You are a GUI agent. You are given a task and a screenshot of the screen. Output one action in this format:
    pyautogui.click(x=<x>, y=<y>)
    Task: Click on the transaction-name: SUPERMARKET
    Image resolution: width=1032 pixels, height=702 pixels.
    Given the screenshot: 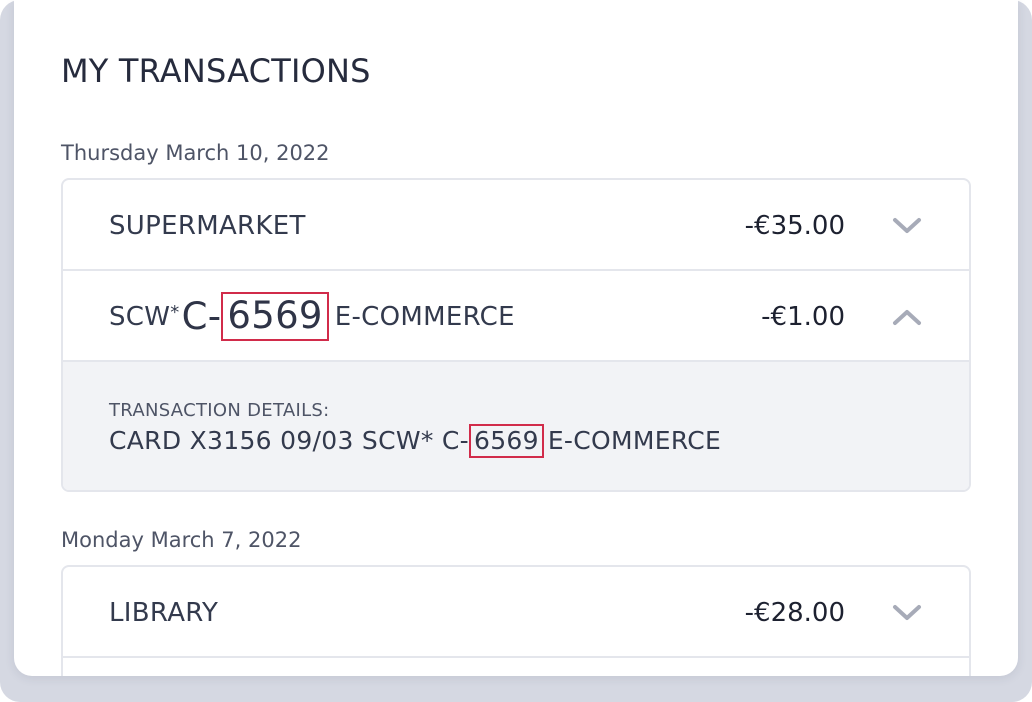 What is the action you would take?
    pyautogui.click(x=207, y=225)
    